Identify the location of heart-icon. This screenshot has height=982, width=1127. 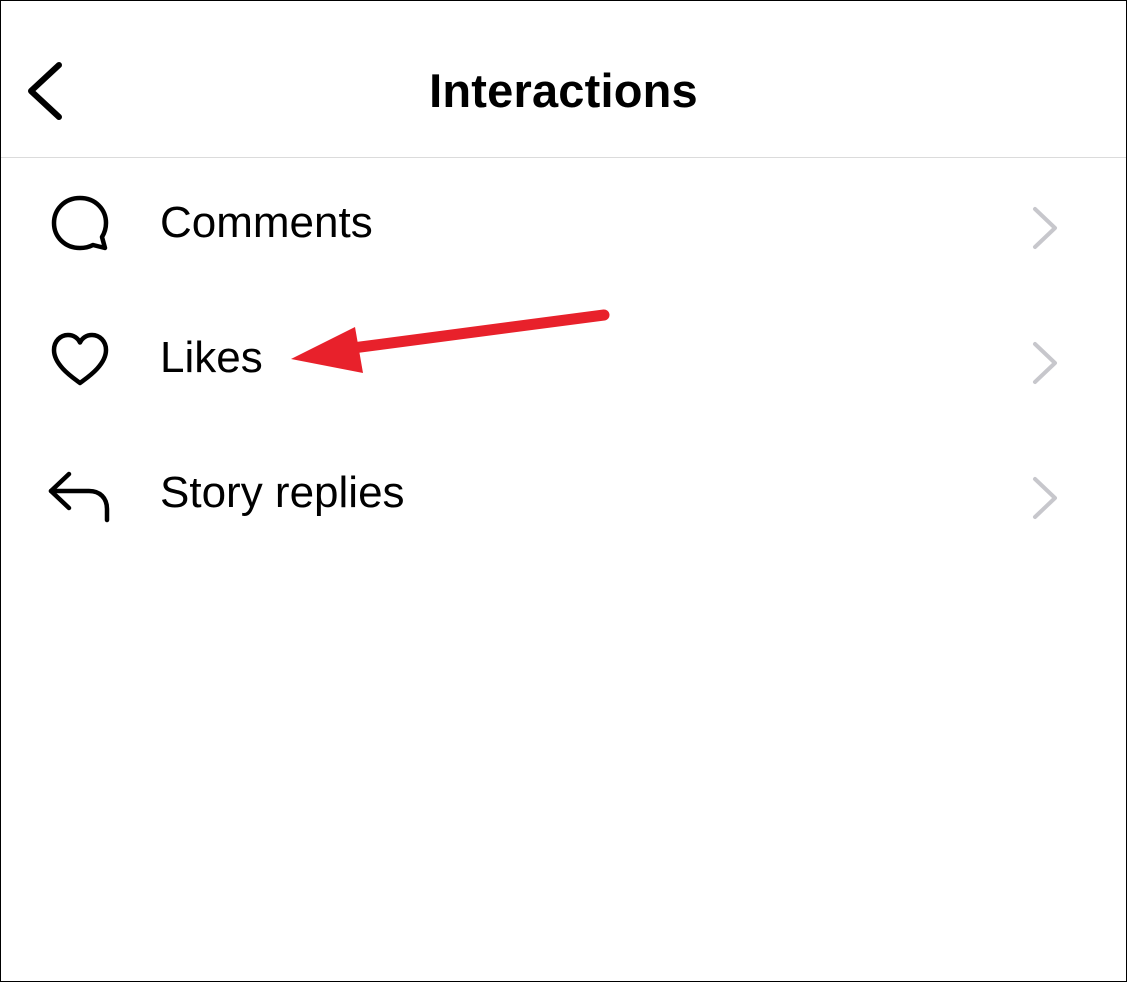
(80, 360).